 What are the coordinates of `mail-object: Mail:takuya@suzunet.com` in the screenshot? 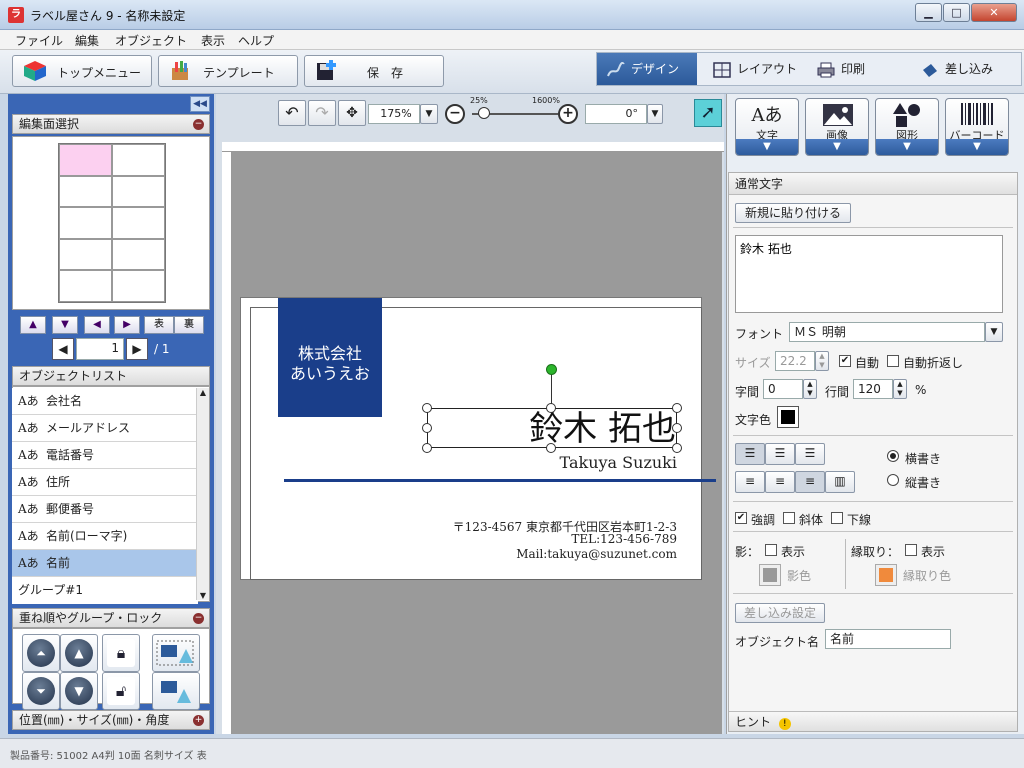 It's located at (528, 554).